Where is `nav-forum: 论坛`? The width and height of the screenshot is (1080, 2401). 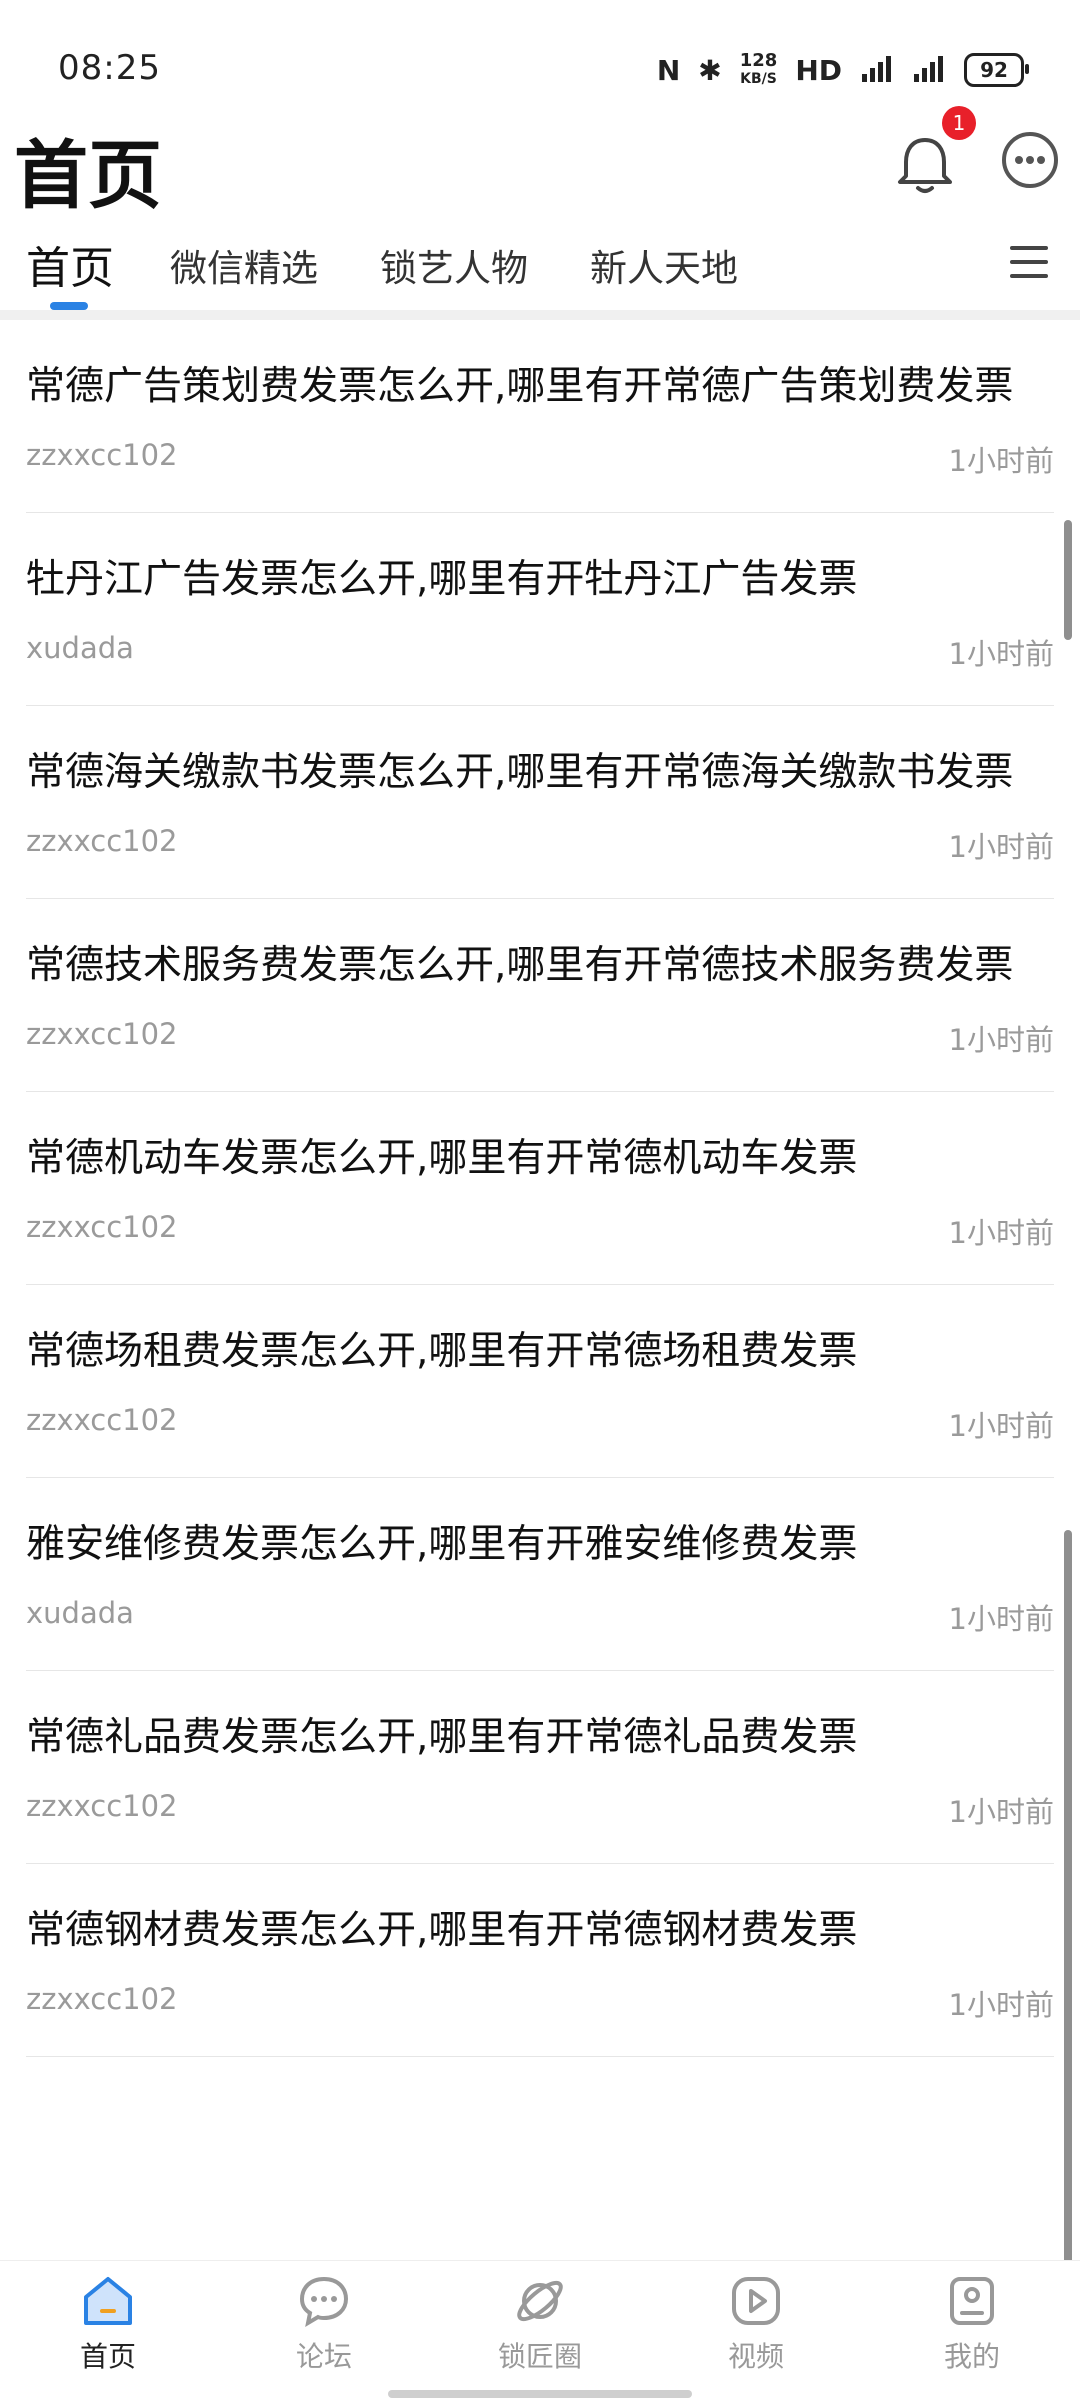 nav-forum: 论坛 is located at coordinates (324, 2324).